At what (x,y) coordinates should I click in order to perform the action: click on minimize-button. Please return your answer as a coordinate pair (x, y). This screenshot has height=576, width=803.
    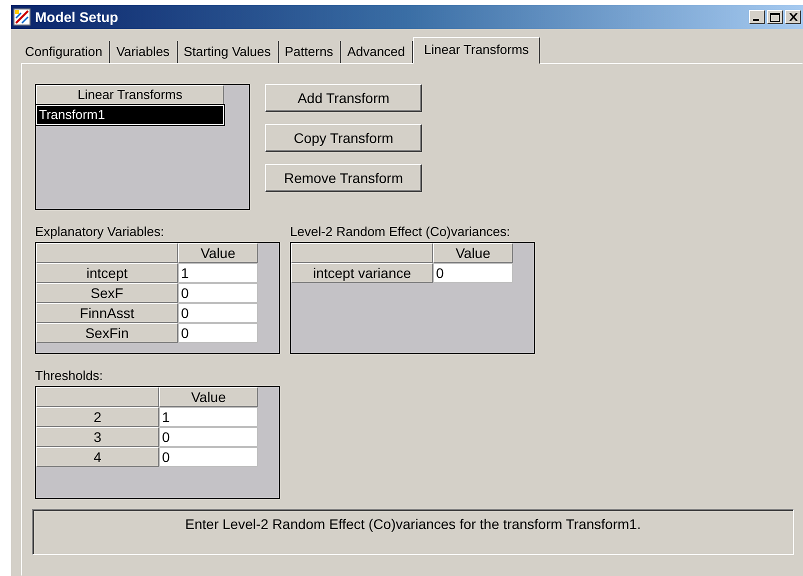
    Looking at the image, I should click on (757, 17).